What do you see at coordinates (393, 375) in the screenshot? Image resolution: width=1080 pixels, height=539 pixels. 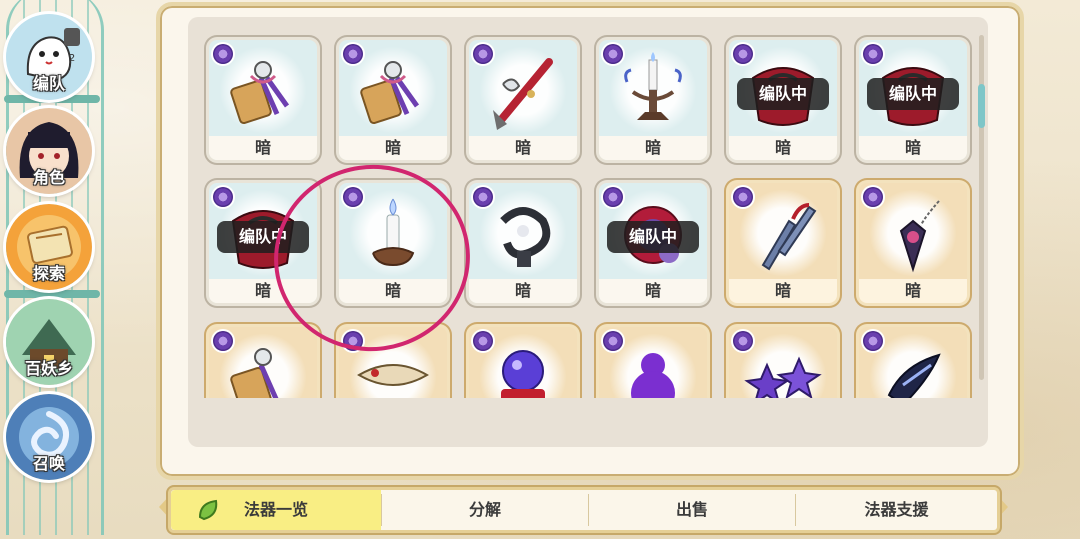 I see `fish-skull-icon` at bounding box center [393, 375].